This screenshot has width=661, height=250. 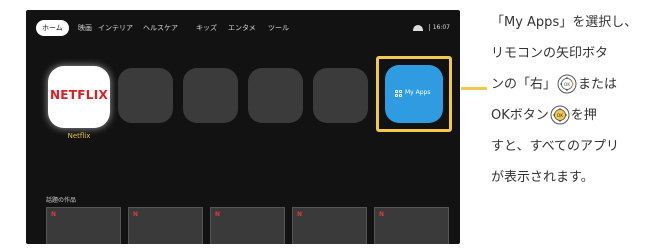 What do you see at coordinates (575, 115) in the screenshot?
I see `instruction-line: OKボタン OK を押` at bounding box center [575, 115].